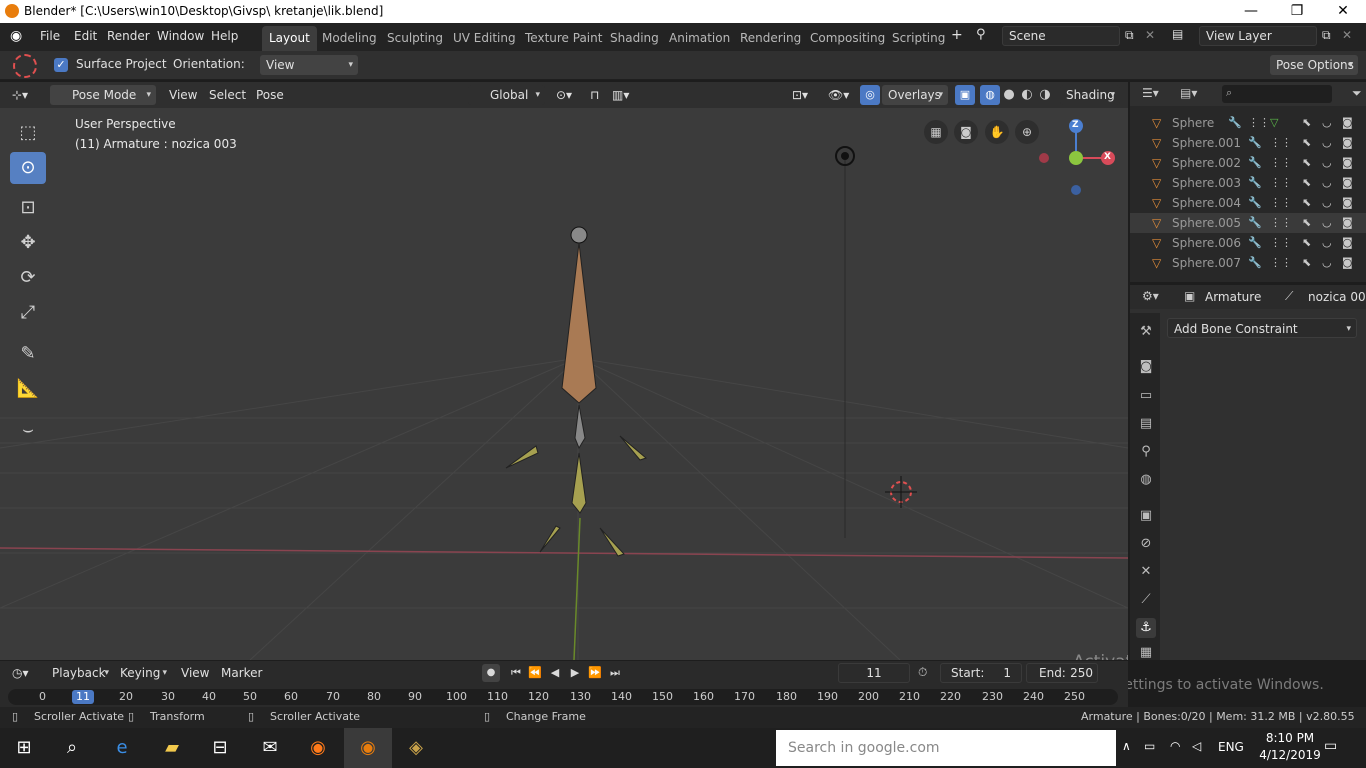 The height and width of the screenshot is (768, 1366). What do you see at coordinates (103, 95) in the screenshot?
I see `mode-dropdown: Pose Mode ▾` at bounding box center [103, 95].